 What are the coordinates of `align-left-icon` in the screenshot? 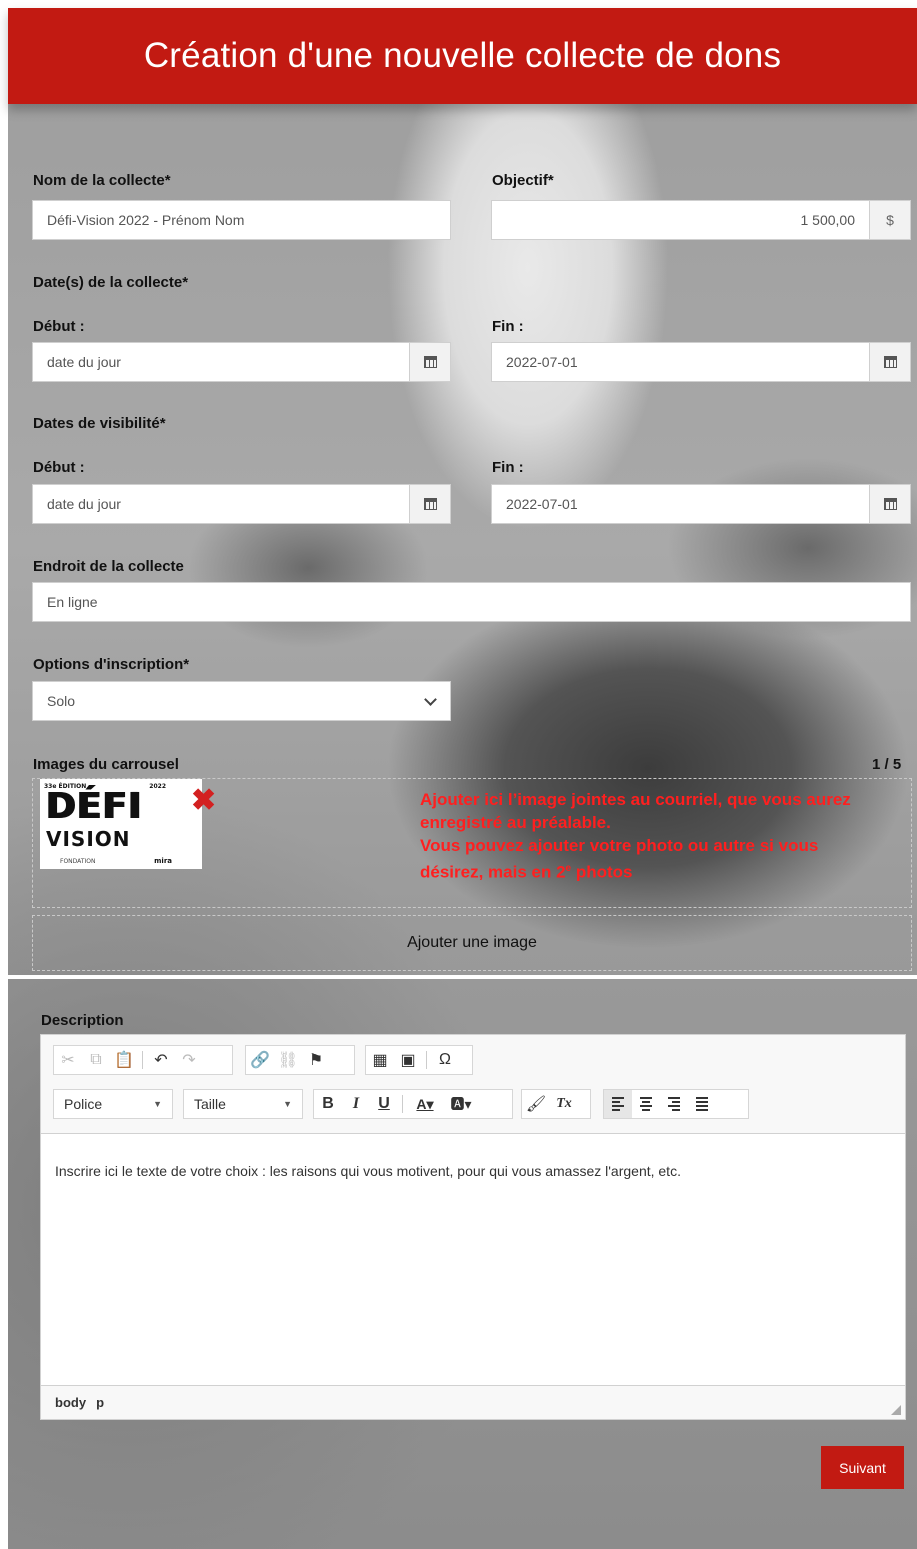 It's located at (618, 1104).